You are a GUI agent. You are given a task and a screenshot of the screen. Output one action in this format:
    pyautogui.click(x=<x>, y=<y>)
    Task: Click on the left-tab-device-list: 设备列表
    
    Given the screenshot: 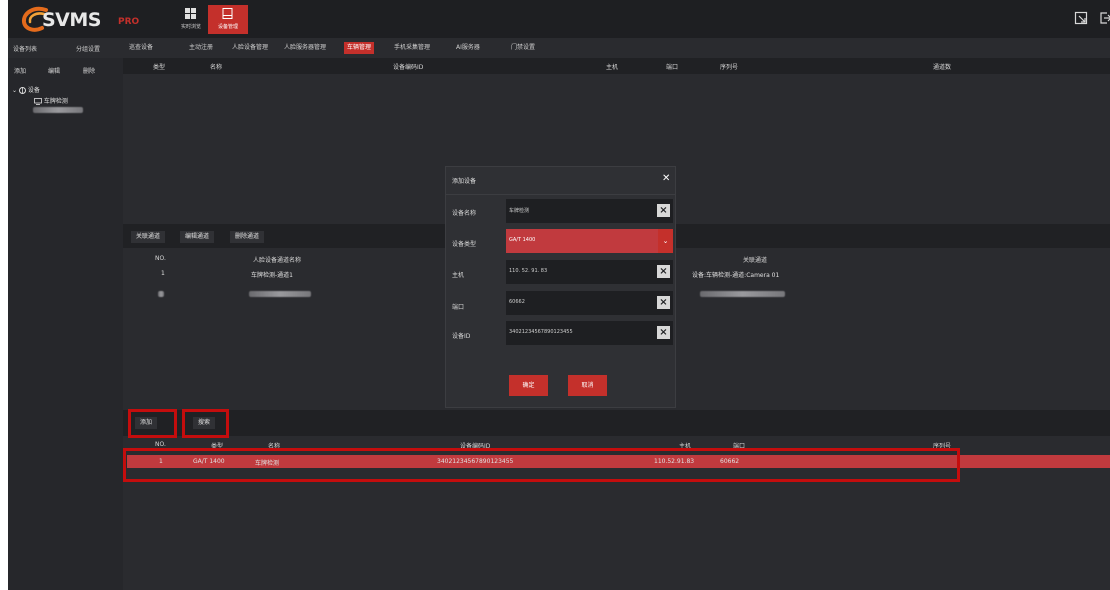 What is the action you would take?
    pyautogui.click(x=25, y=48)
    